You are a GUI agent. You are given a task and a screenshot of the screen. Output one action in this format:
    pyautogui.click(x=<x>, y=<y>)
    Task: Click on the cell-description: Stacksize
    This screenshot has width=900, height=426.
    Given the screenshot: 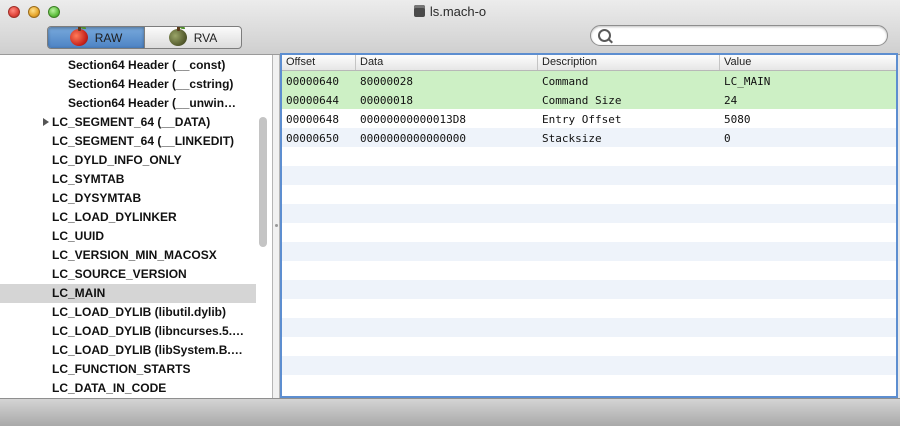 What is the action you would take?
    pyautogui.click(x=572, y=138)
    